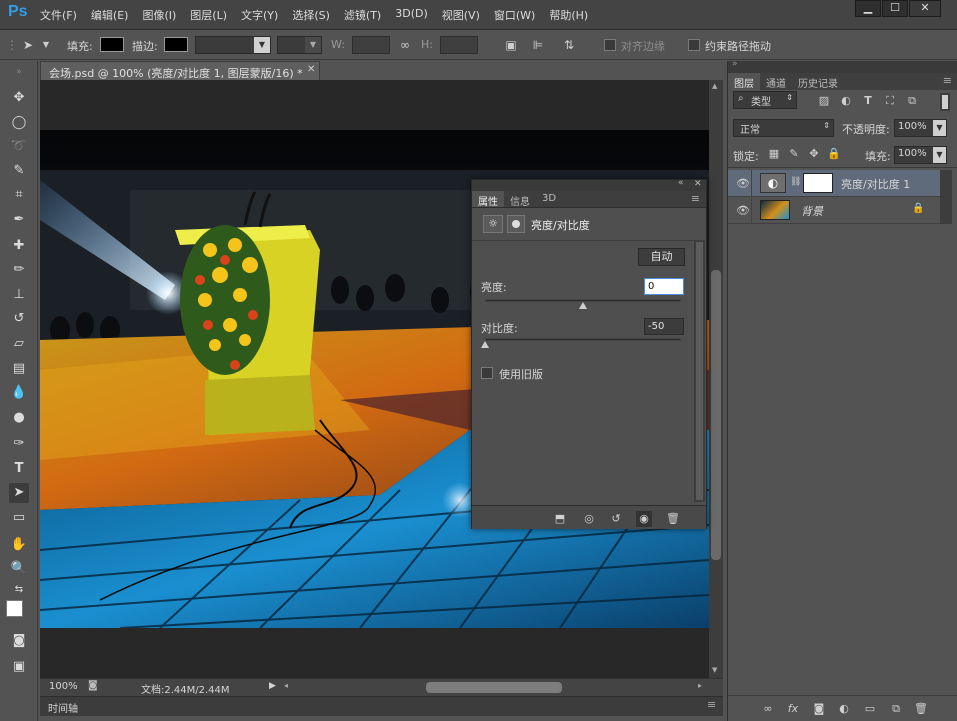 This screenshot has width=957, height=721. Describe the element at coordinates (661, 257) in the screenshot. I see `auto-button: 自动` at that location.